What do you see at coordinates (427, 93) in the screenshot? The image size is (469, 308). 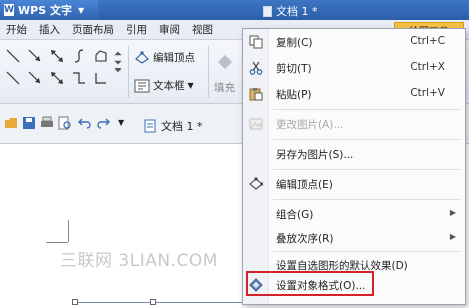 I see `shortcut-label: Ctrl+V` at bounding box center [427, 93].